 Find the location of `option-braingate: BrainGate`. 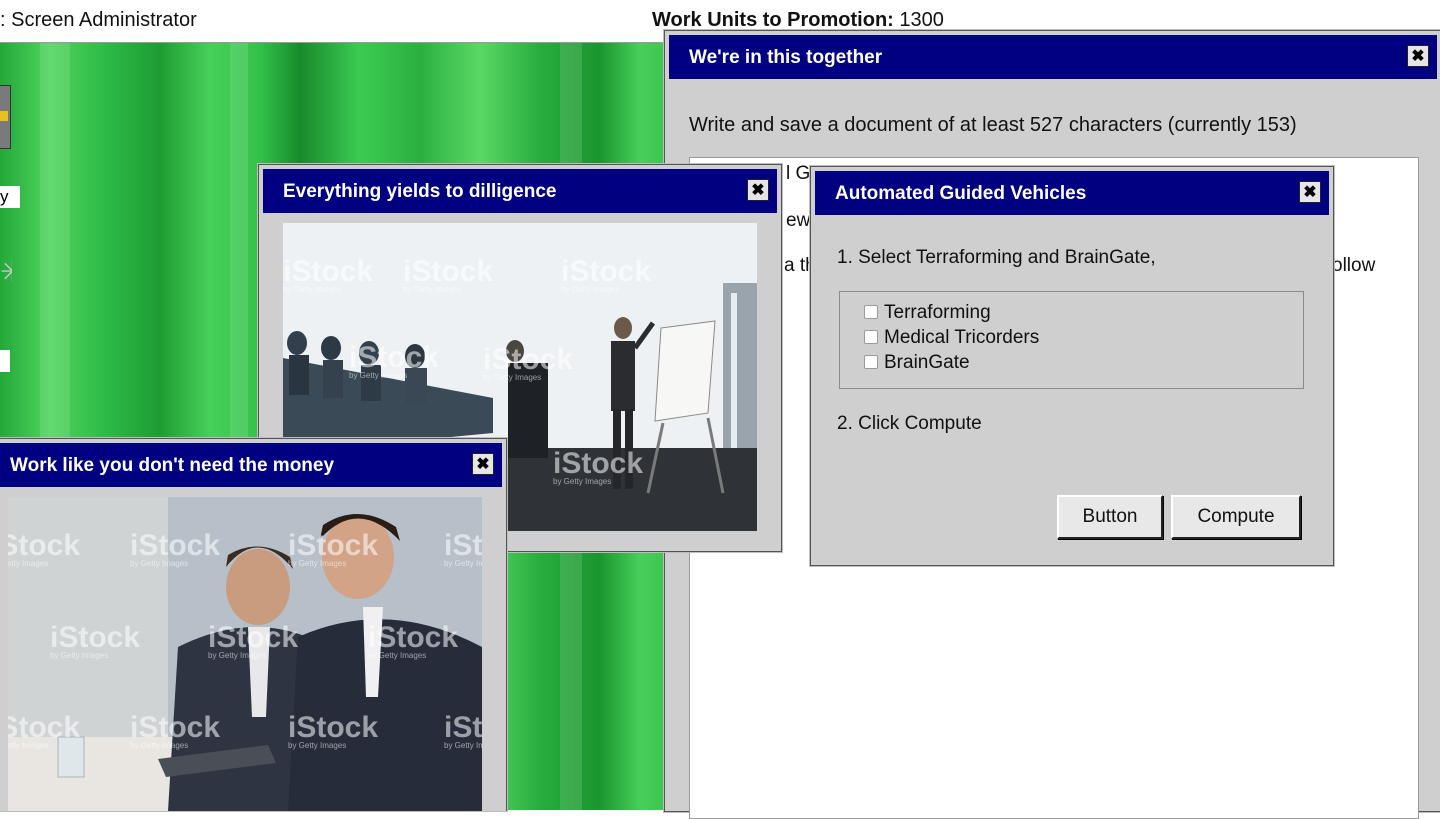

option-braingate: BrainGate is located at coordinates (917, 363).